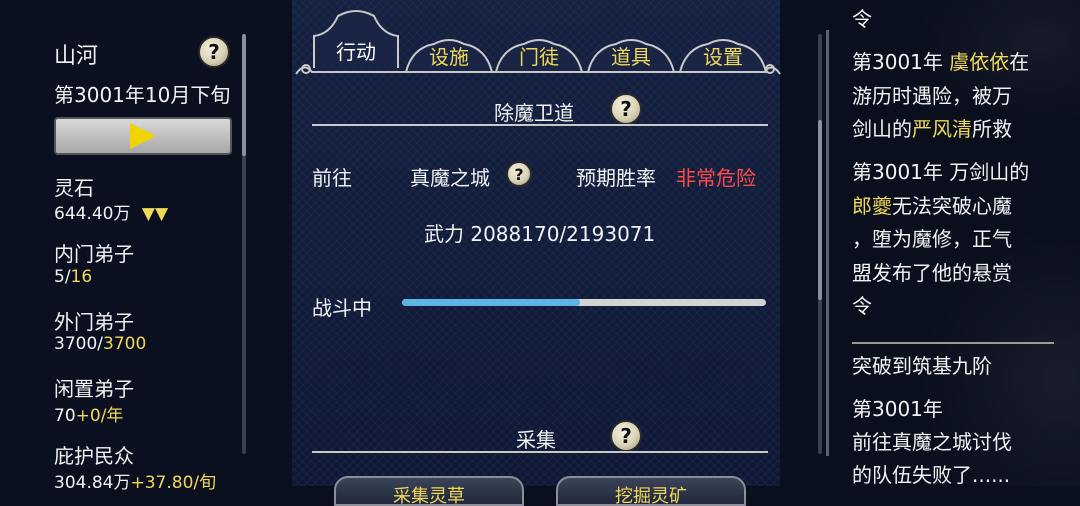  What do you see at coordinates (94, 254) in the screenshot?
I see `stat-inner-disciples-label: 内门弟子` at bounding box center [94, 254].